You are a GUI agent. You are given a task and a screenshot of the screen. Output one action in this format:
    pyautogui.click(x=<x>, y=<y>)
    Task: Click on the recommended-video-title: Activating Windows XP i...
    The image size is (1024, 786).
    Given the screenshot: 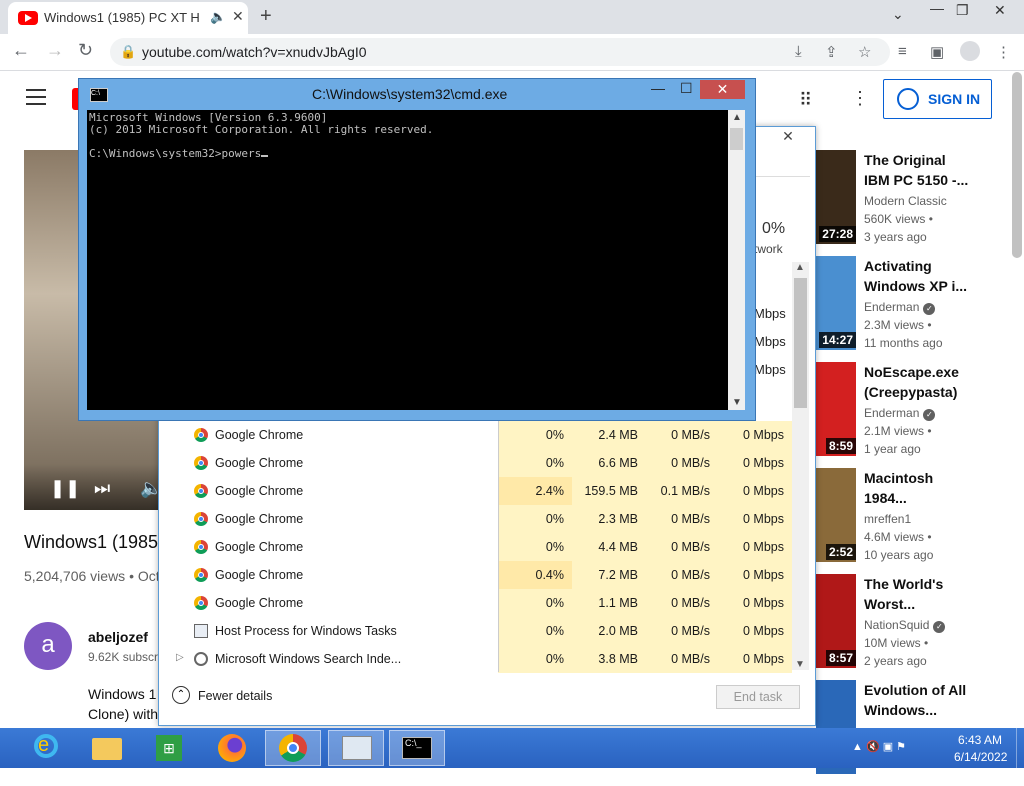 What is the action you would take?
    pyautogui.click(x=919, y=276)
    